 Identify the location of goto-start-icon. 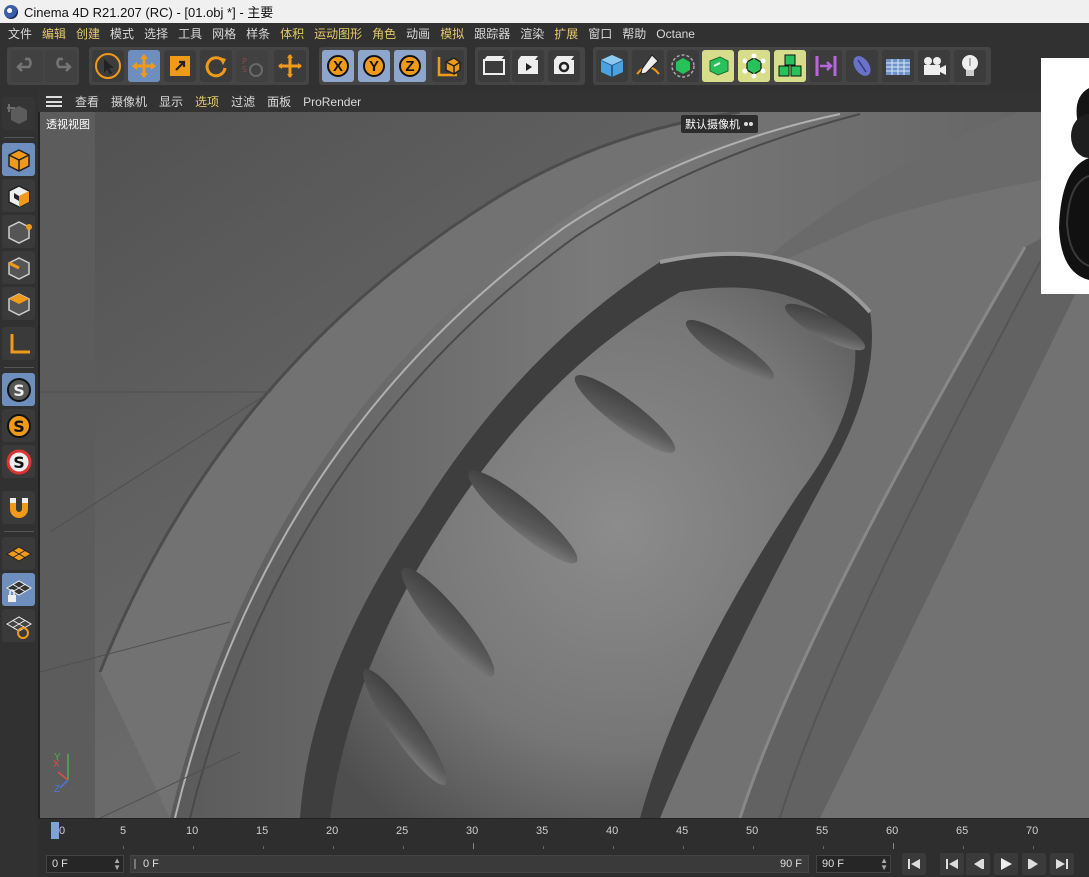
(914, 864).